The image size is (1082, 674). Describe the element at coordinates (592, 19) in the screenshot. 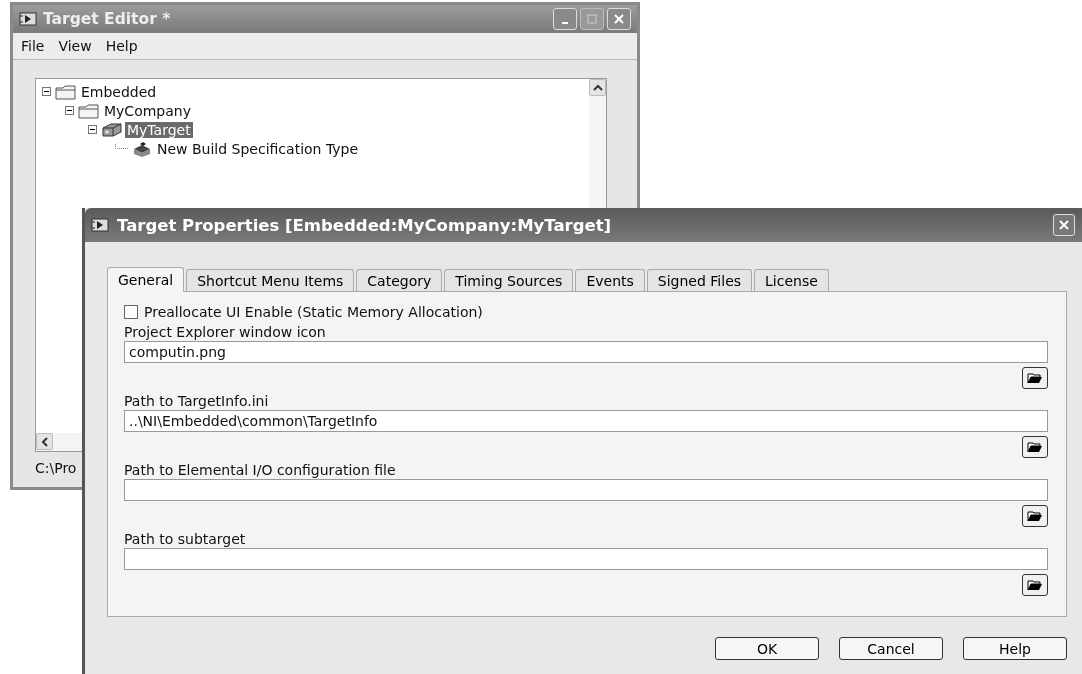

I see `maximize-icon` at that location.